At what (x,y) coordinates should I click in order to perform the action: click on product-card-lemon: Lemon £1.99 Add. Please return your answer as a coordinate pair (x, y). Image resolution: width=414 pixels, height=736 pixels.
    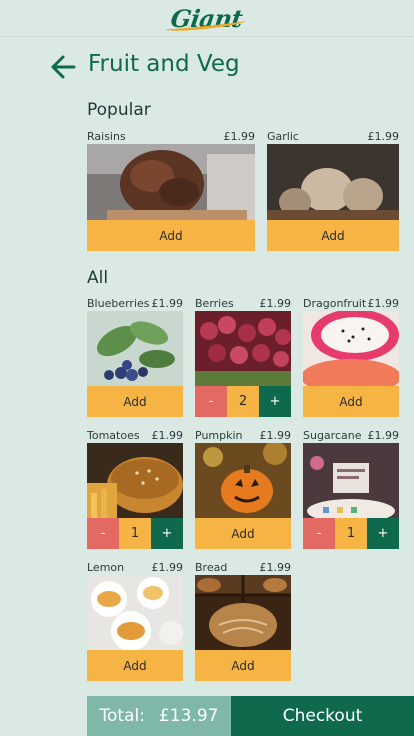
    Looking at the image, I should click on (135, 620).